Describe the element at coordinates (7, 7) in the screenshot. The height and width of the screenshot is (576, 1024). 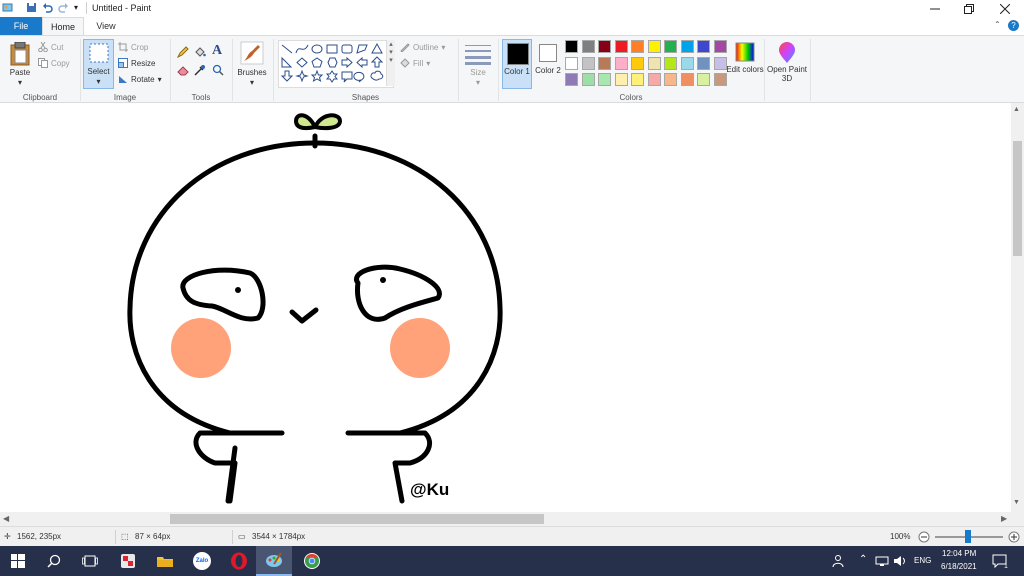
I see `paint-app-icon` at that location.